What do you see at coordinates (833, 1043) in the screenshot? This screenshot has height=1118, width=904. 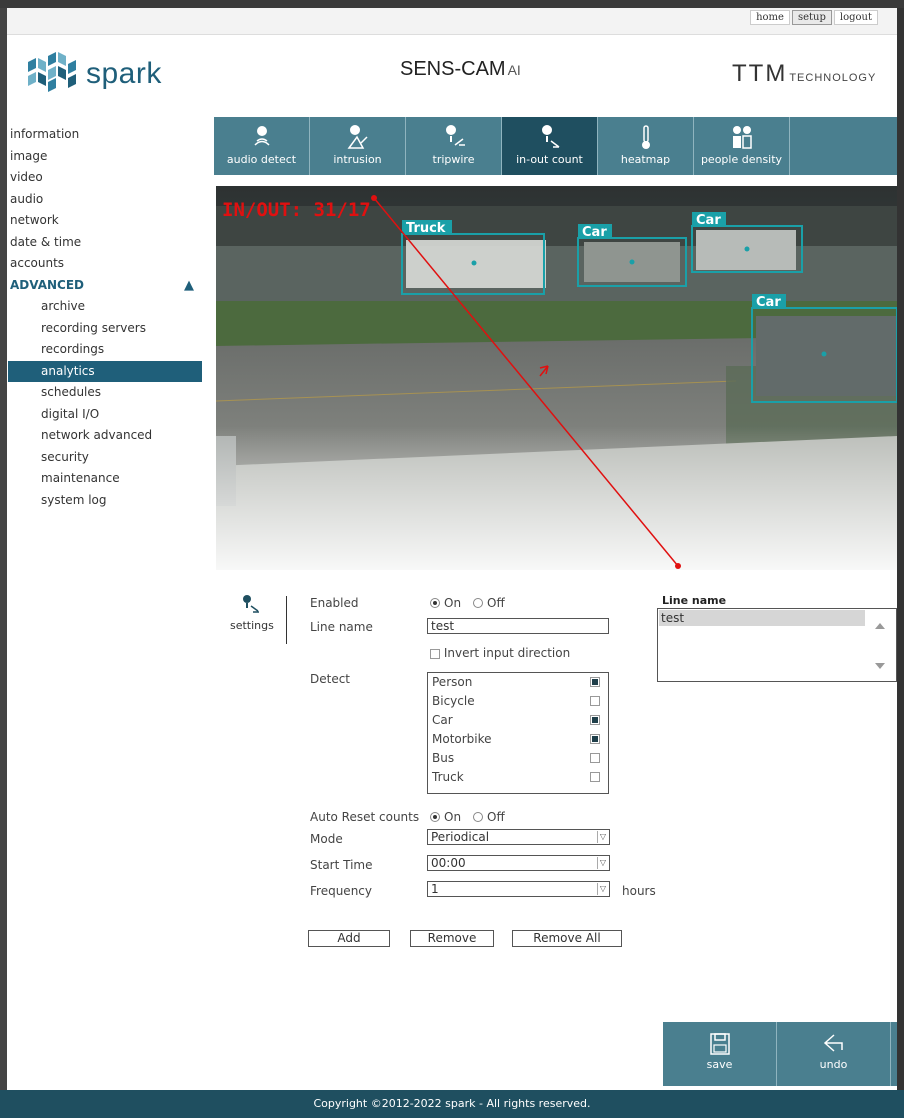 I see `undo-icon` at bounding box center [833, 1043].